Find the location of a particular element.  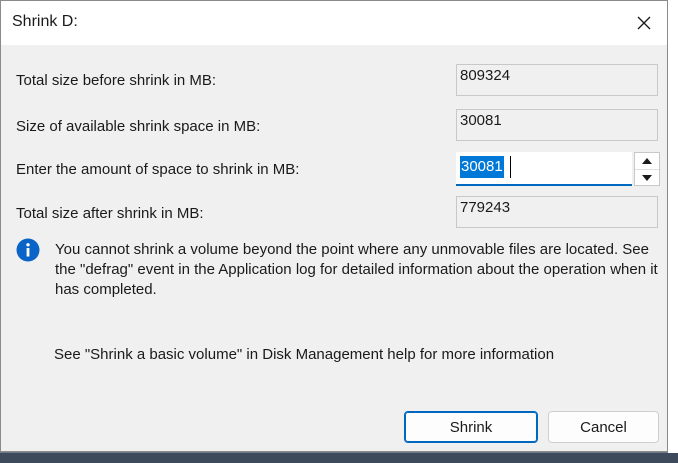

spin-up-button is located at coordinates (647, 161).